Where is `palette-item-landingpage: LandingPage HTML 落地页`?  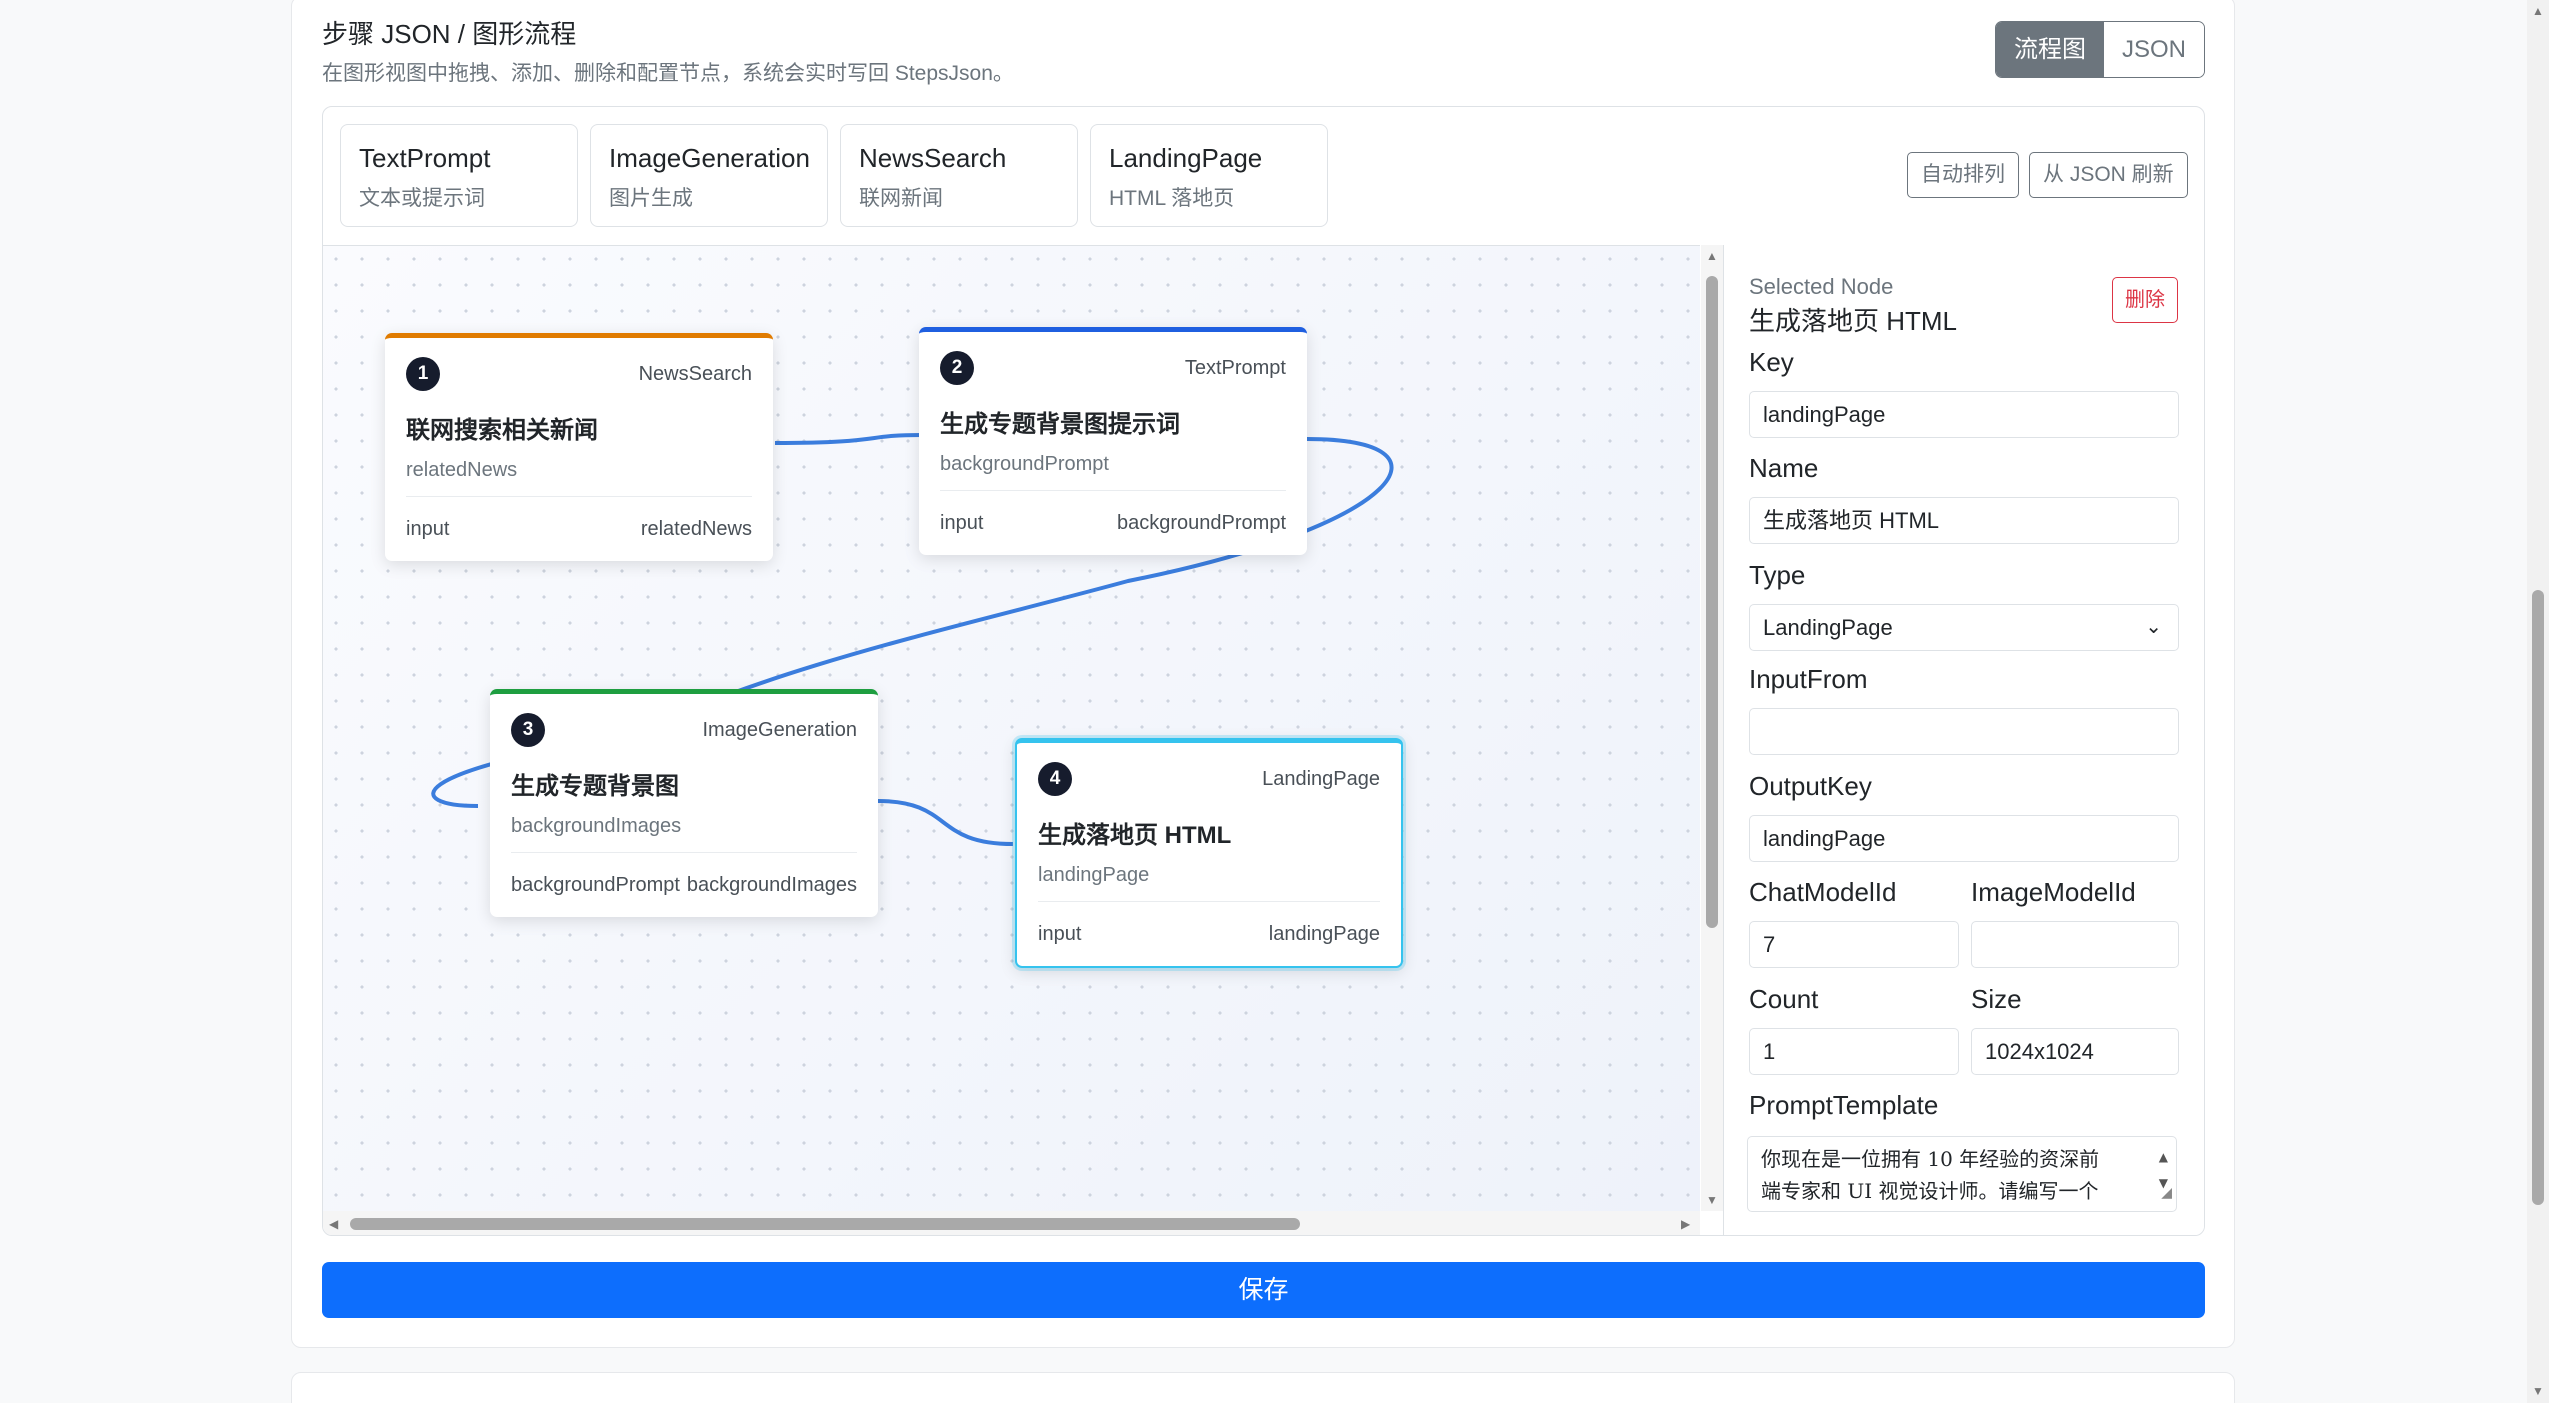
palette-item-landingpage: LandingPage HTML 落地页 is located at coordinates (1209, 175).